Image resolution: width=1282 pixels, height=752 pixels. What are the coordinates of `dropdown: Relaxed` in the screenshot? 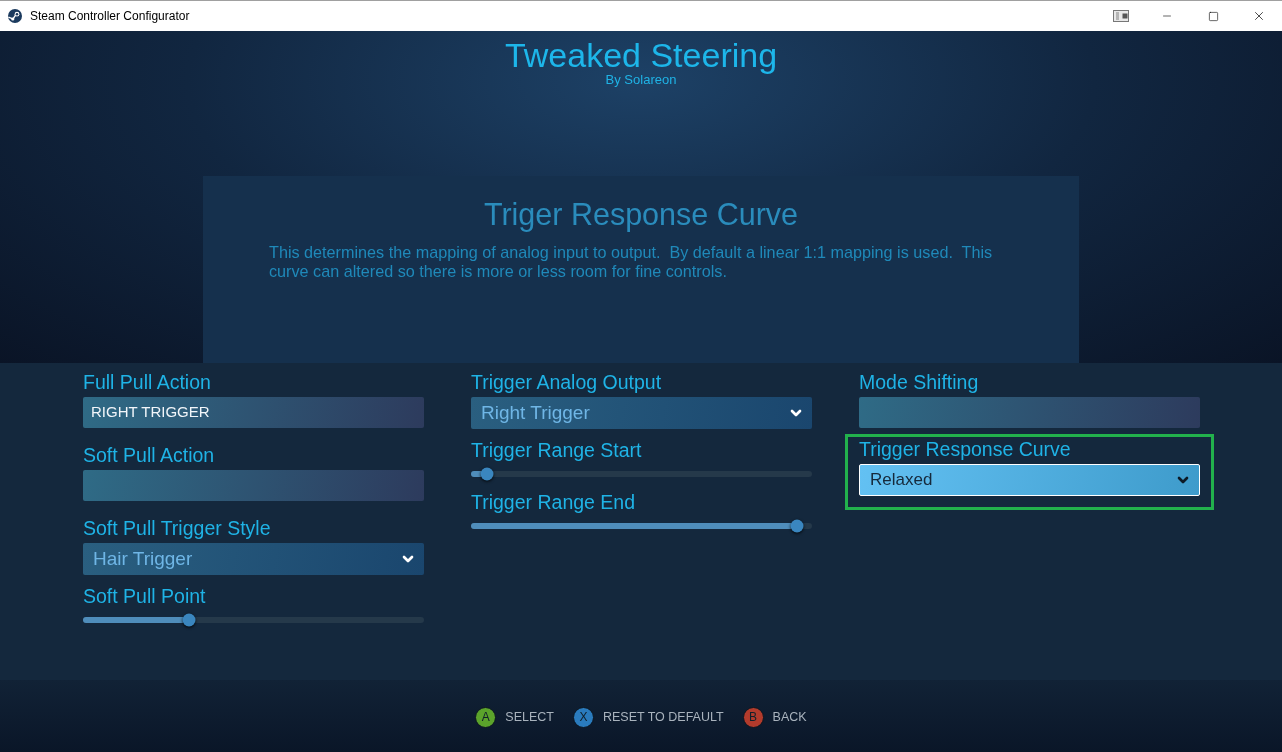 It's located at (1029, 480).